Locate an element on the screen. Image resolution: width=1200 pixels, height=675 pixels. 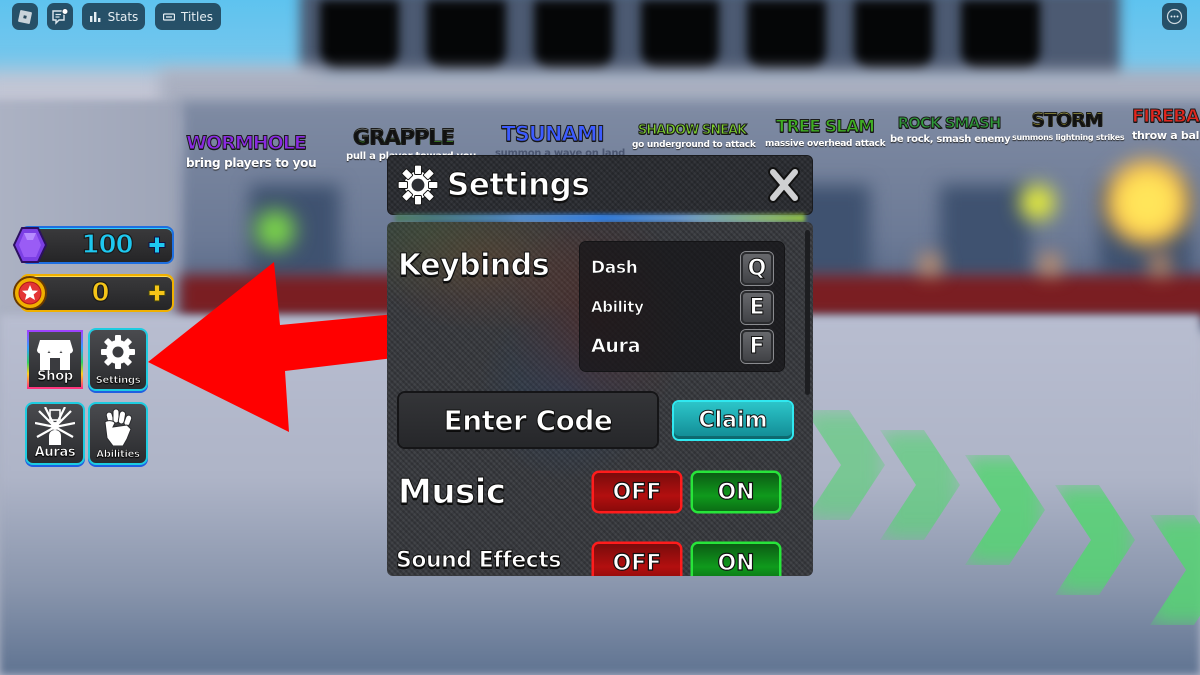
code-input: Enter Code is located at coordinates (528, 420).